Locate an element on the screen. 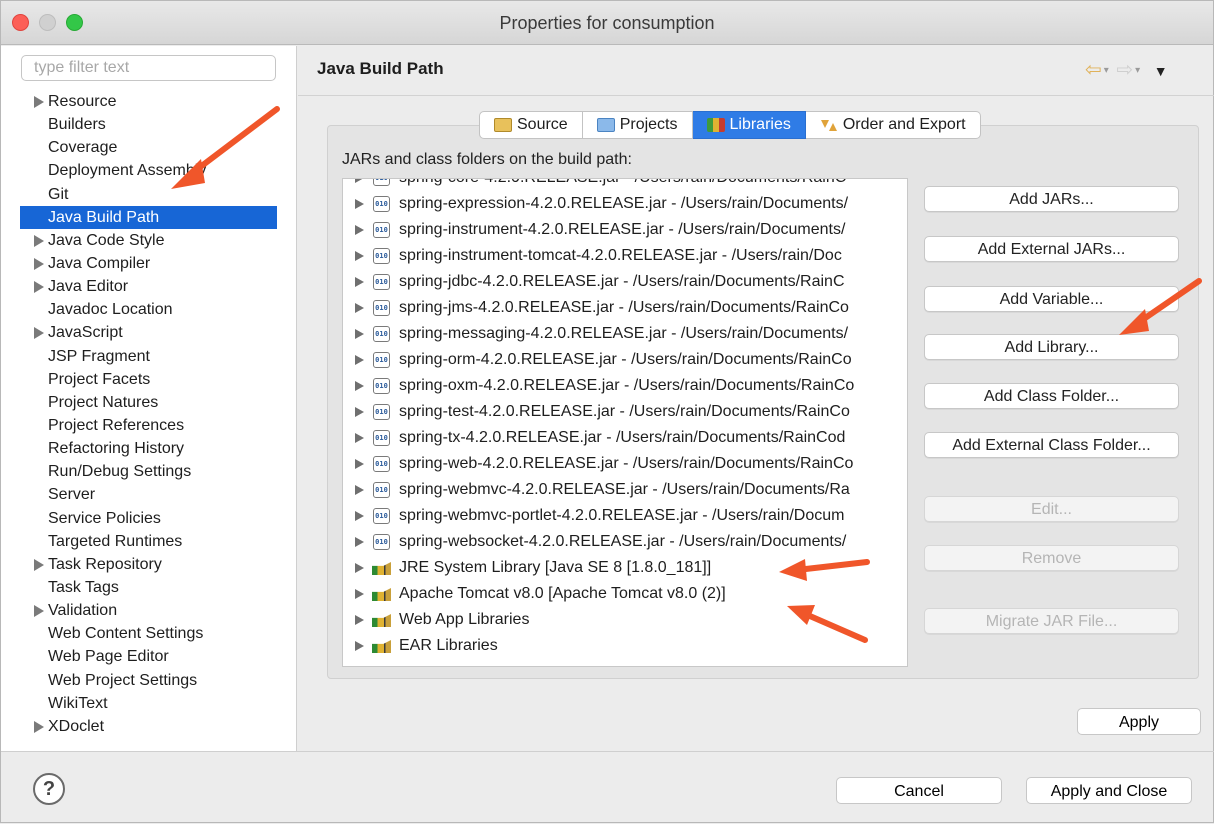 Image resolution: width=1214 pixels, height=824 pixels. library-entry: EAR Libraries is located at coordinates (625, 646).